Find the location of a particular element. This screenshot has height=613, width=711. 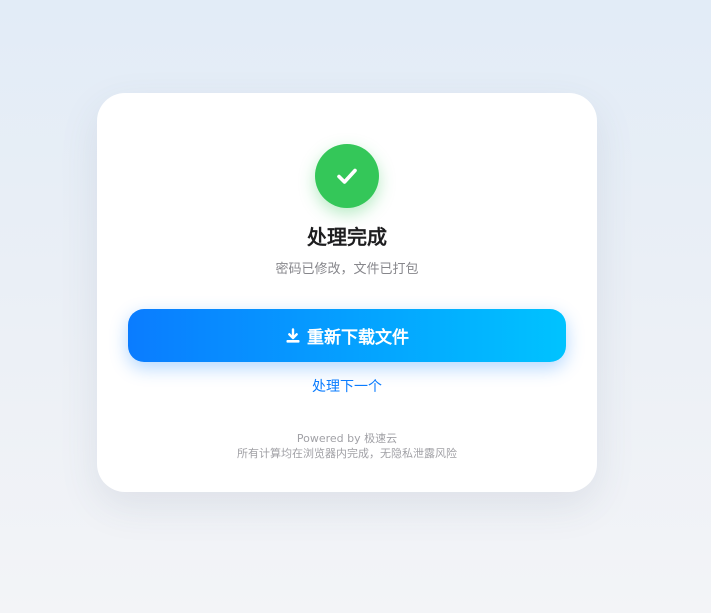

process-next-link-row: 处理下一个 is located at coordinates (347, 387).